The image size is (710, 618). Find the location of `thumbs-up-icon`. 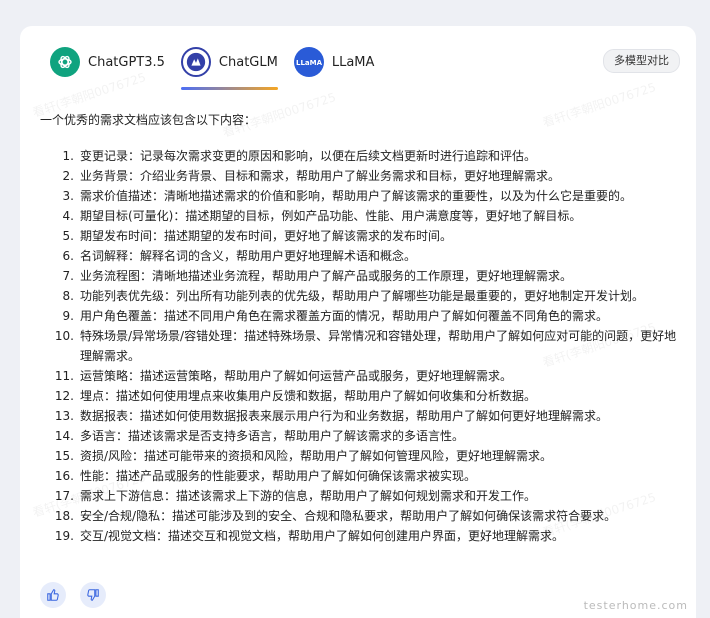

thumbs-up-icon is located at coordinates (53, 595).